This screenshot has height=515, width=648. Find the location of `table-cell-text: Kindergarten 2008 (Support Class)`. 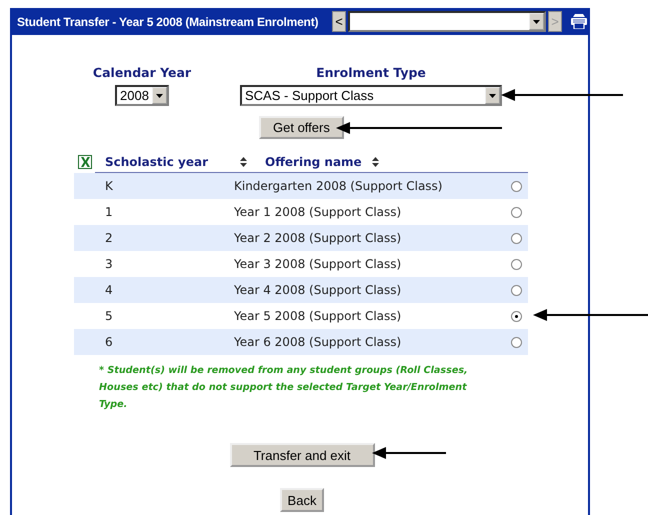

table-cell-text: Kindergarten 2008 (Support Class) is located at coordinates (339, 186).